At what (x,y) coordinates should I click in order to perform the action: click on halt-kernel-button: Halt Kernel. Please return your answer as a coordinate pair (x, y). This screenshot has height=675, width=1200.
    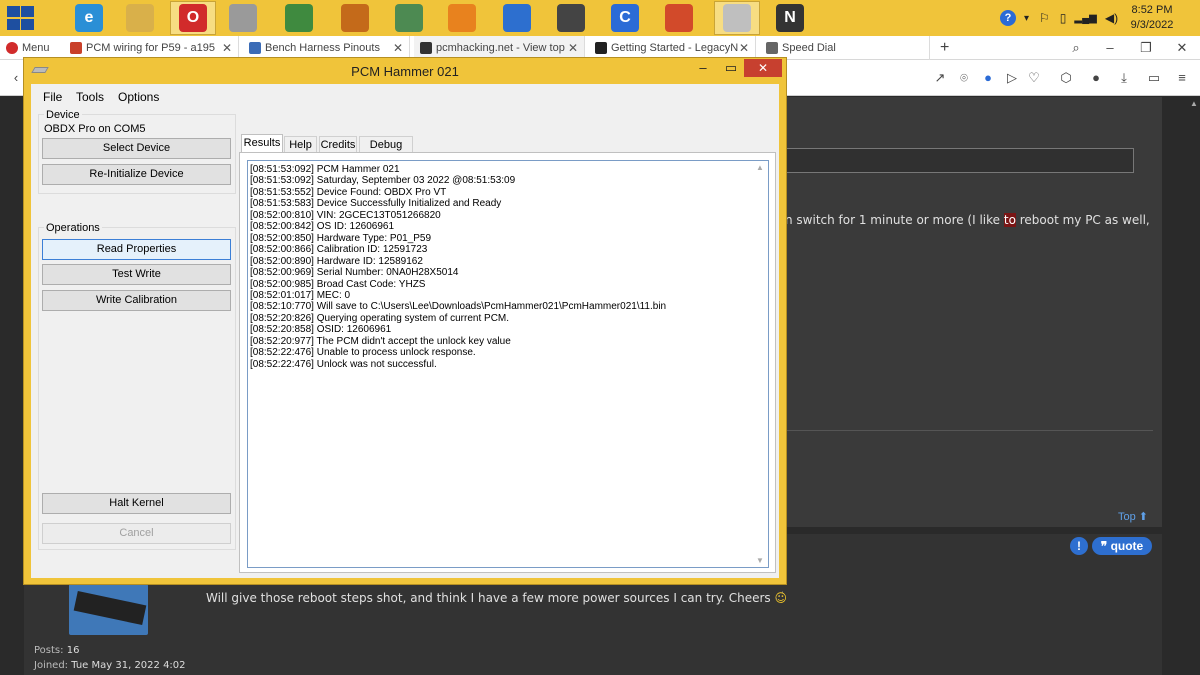
    Looking at the image, I should click on (136, 503).